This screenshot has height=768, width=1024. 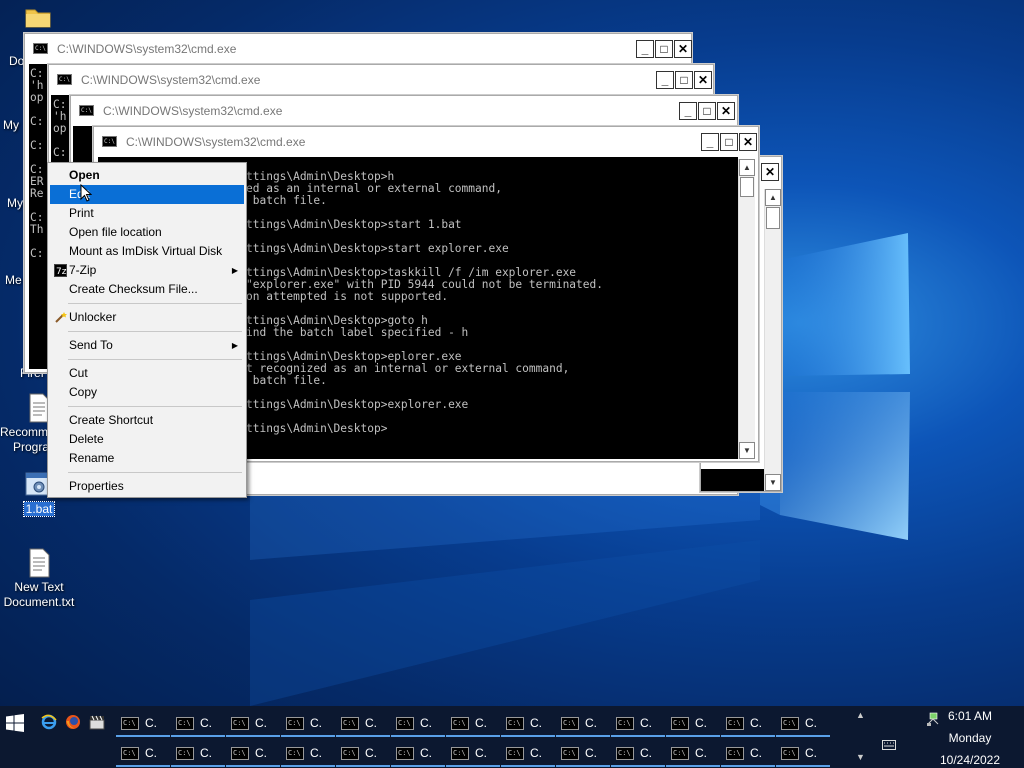 What do you see at coordinates (147, 317) in the screenshot?
I see `menu-item-unlocker: Unlocker` at bounding box center [147, 317].